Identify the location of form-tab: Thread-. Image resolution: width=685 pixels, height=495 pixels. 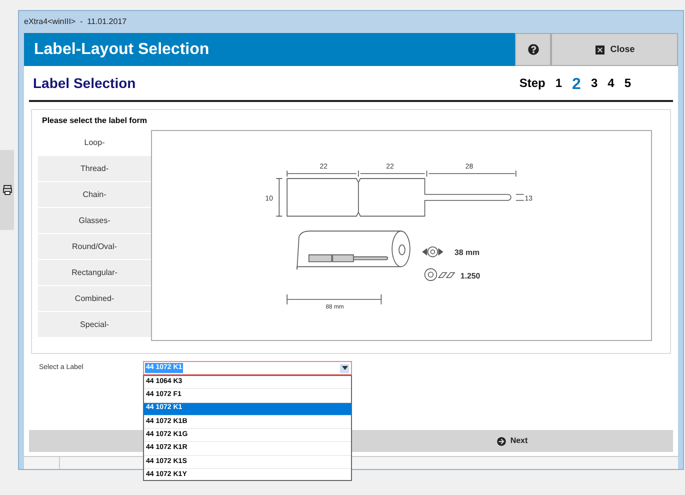
(94, 169).